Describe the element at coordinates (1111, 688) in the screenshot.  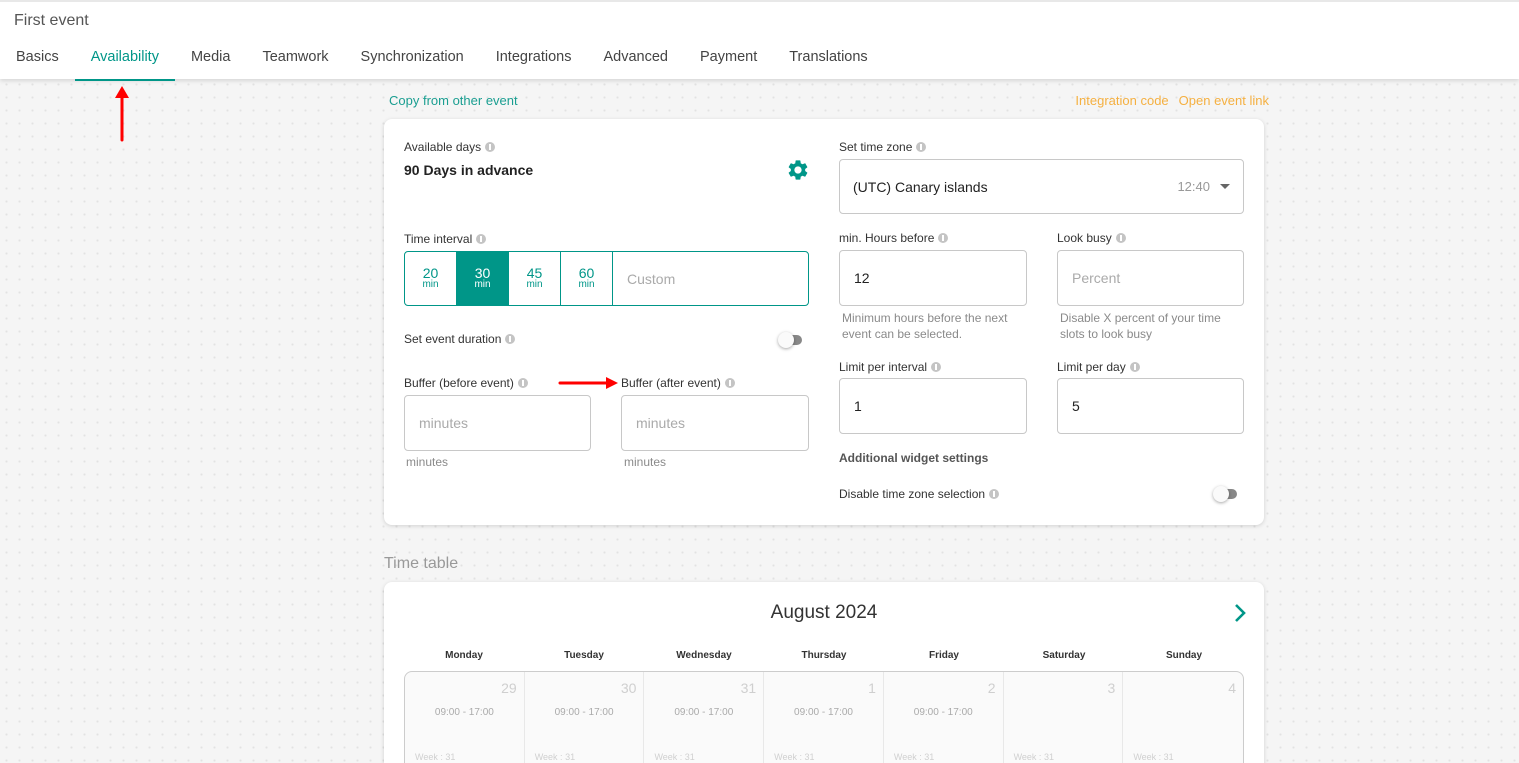
I see `day-number: 3` at that location.